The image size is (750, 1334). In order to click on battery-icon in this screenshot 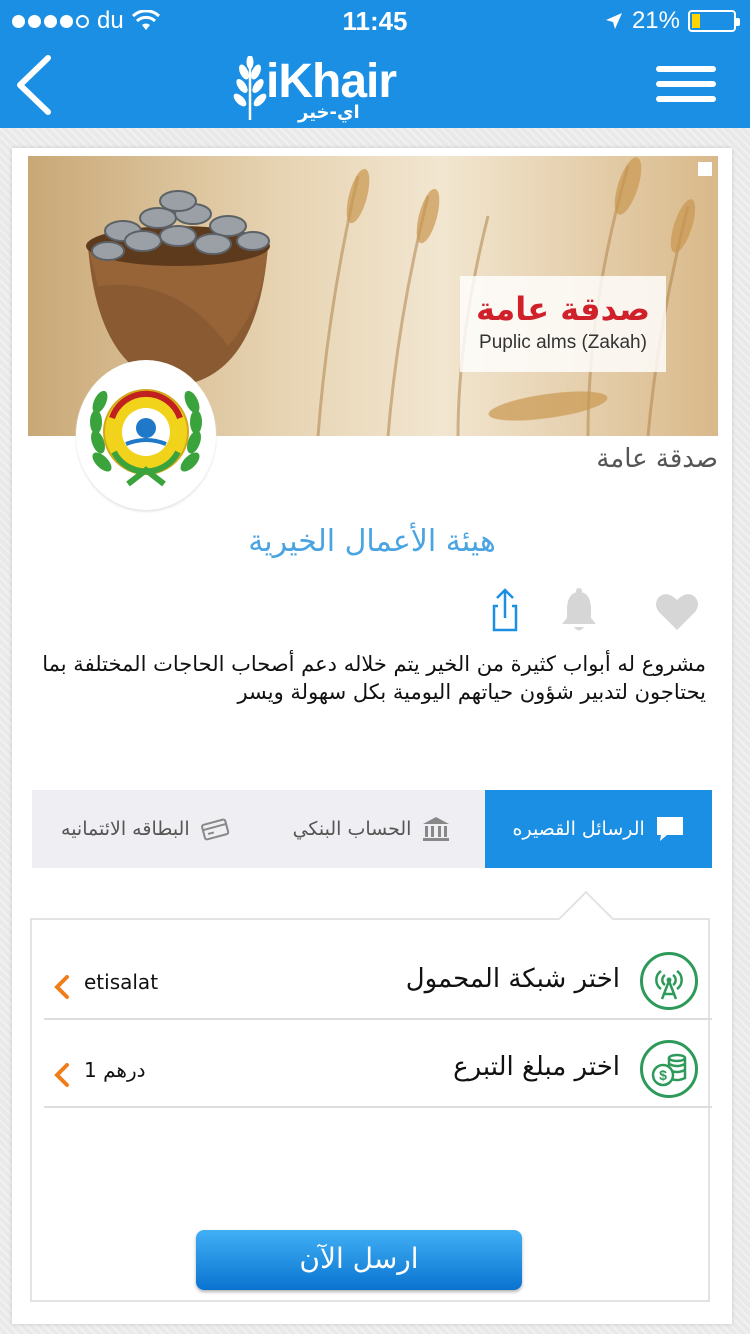, I will do `click(714, 21)`.